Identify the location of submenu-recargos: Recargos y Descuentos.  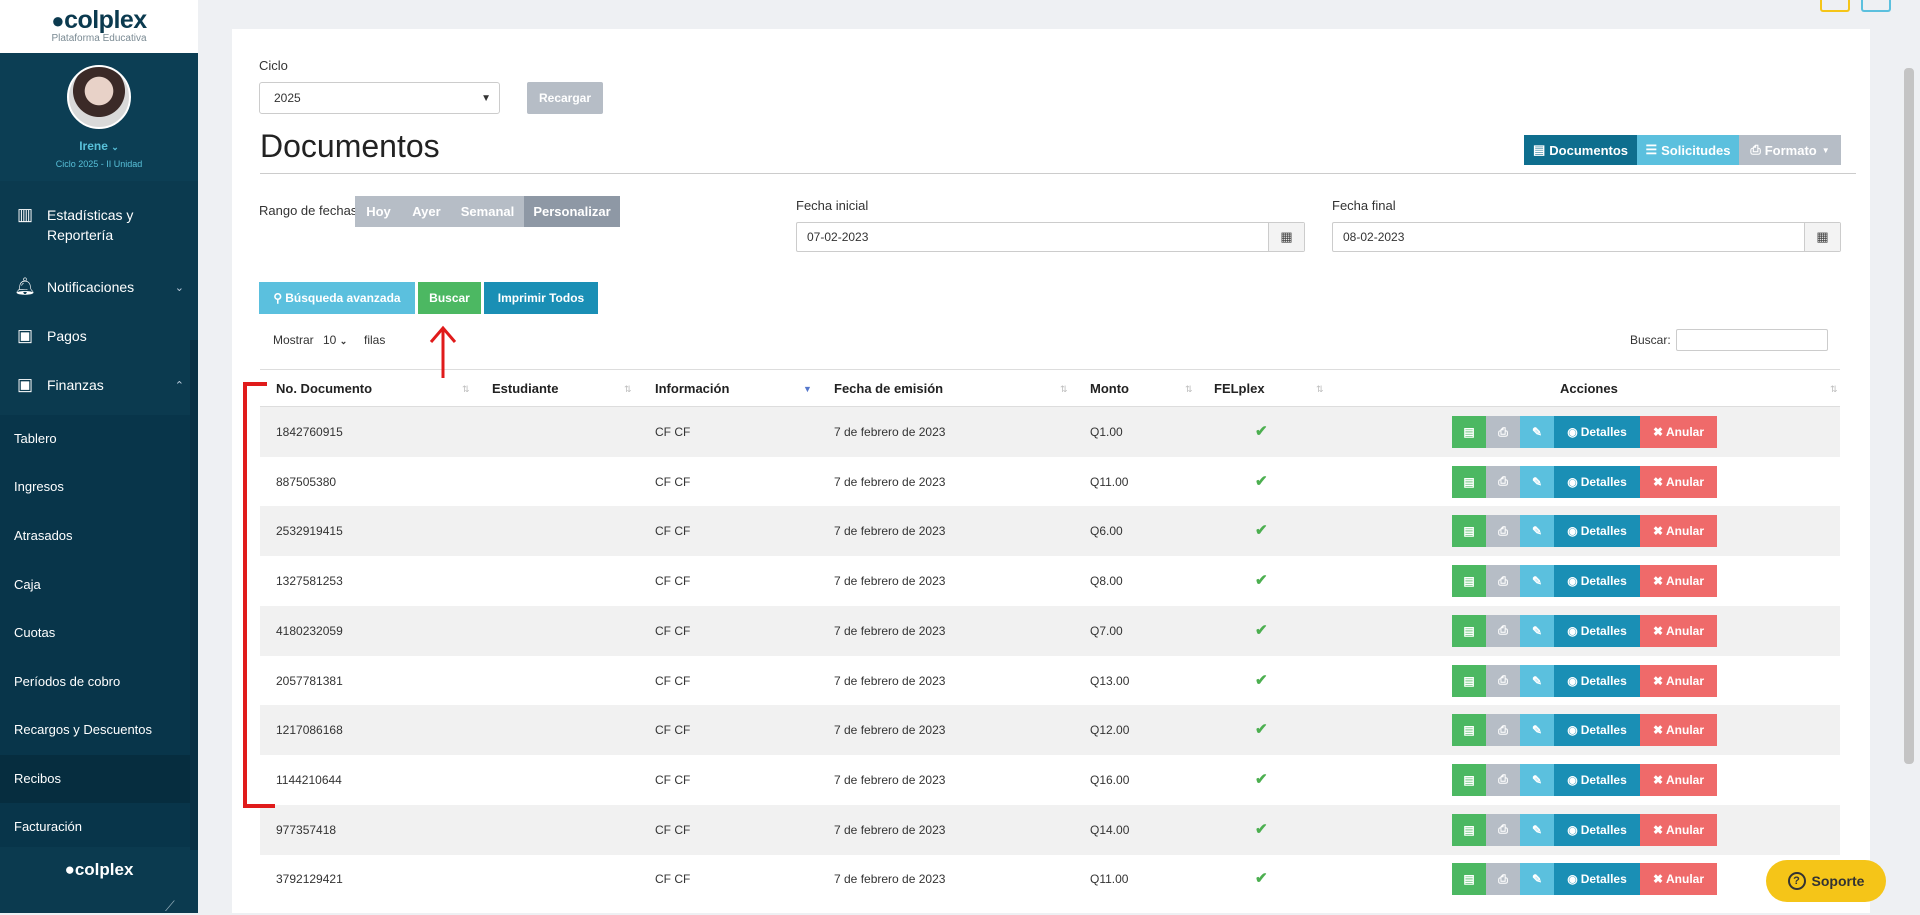
(95, 730).